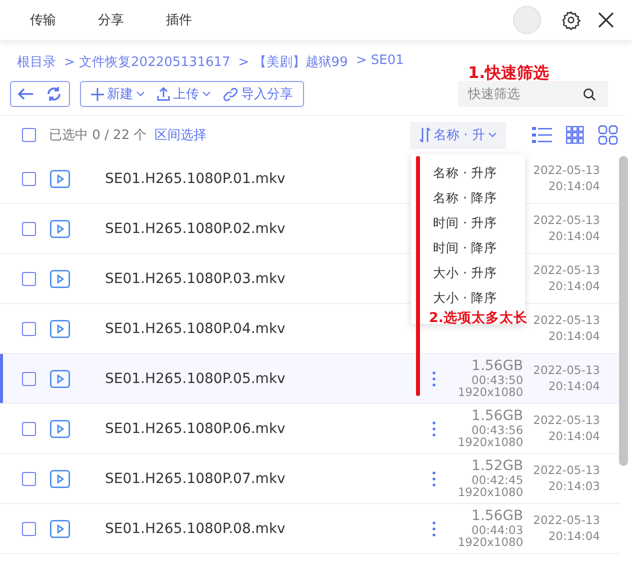  I want to click on file-time: 20:14:03, so click(574, 486).